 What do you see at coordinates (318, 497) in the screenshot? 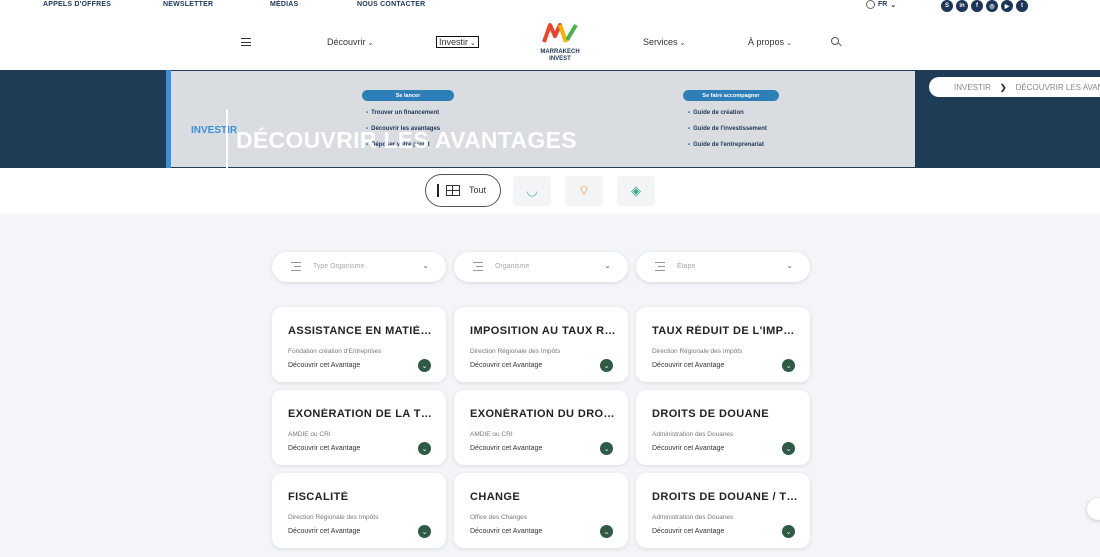
I see `card-title: FISCALITÉ` at bounding box center [318, 497].